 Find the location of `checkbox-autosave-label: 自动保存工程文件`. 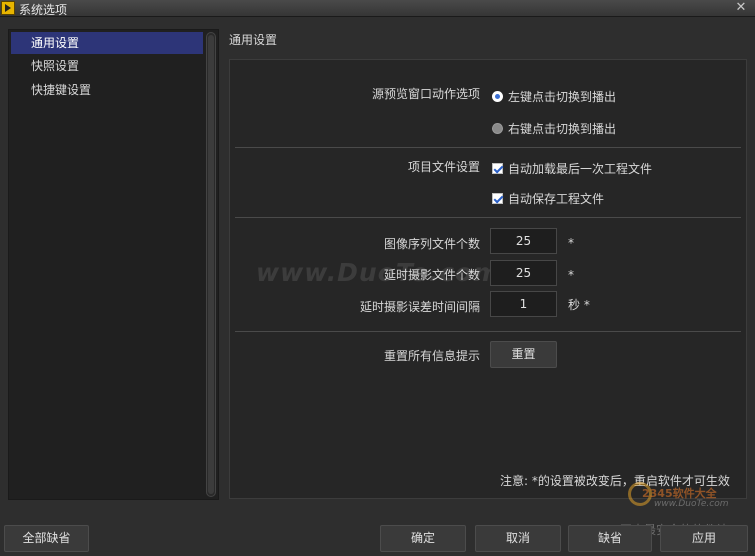

checkbox-autosave-label: 自动保存工程文件 is located at coordinates (556, 199).